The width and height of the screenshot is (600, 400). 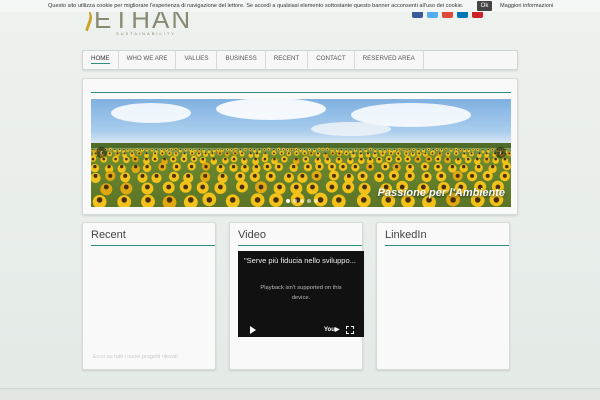 I want to click on linkedin-widget: LinkedIn, so click(x=443, y=296).